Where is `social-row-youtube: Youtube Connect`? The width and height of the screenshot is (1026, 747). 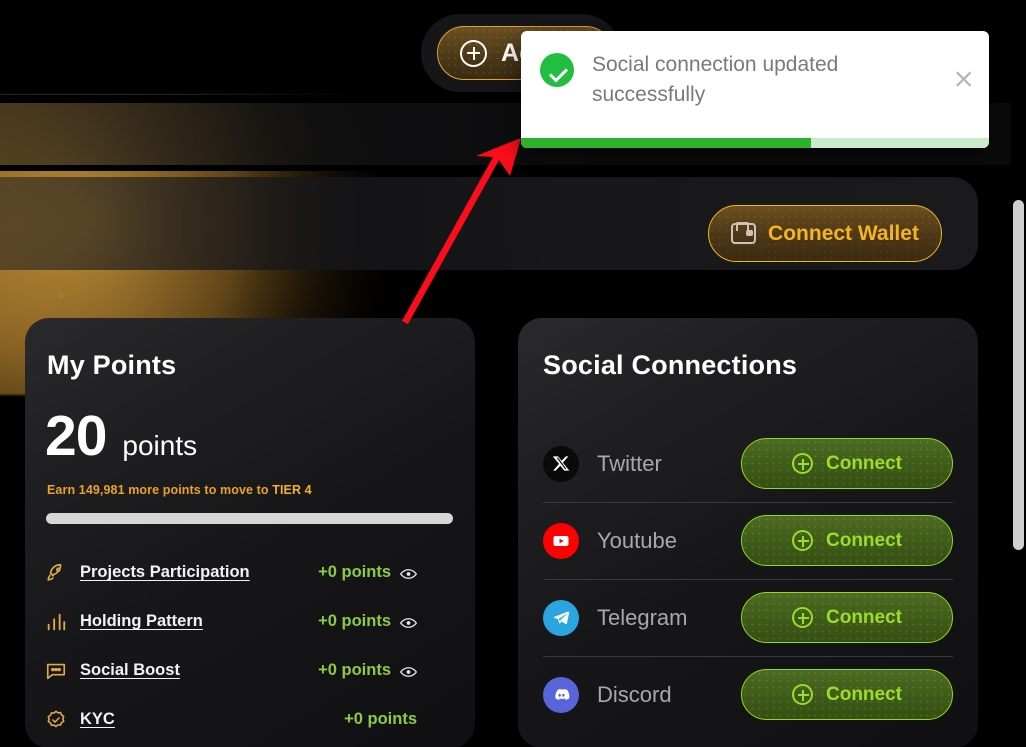 social-row-youtube: Youtube Connect is located at coordinates (748, 540).